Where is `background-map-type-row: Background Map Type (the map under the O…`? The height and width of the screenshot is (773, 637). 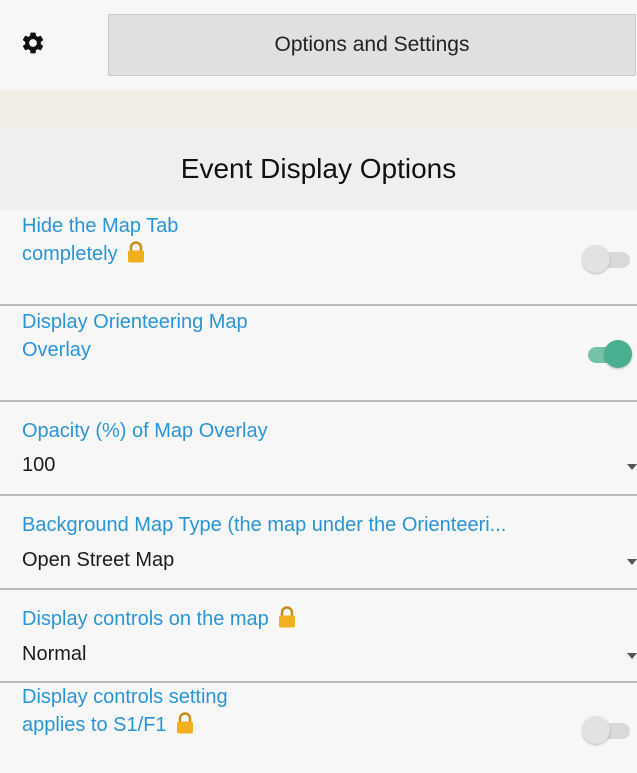
background-map-type-row: Background Map Type (the map under the O… is located at coordinates (318, 543).